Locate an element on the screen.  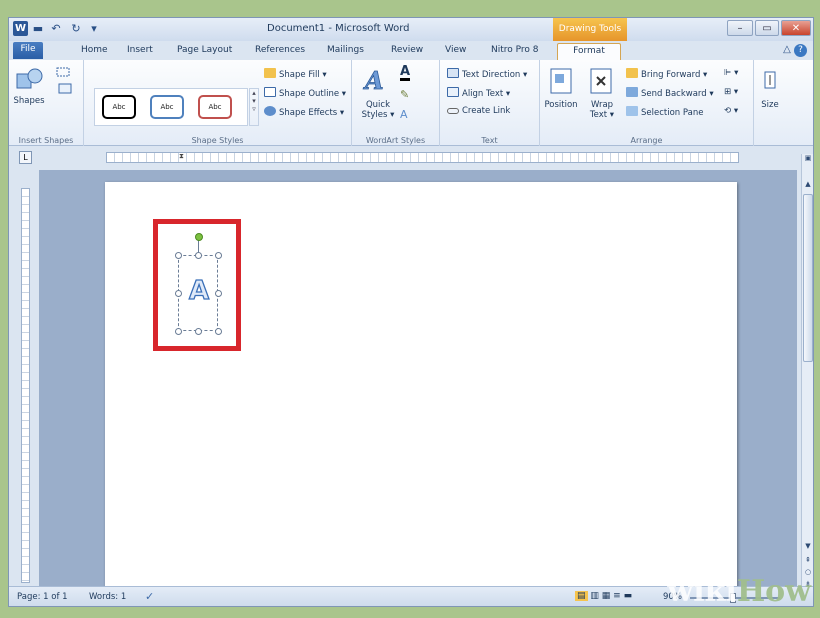
scroll-down-icon: ▼ is located at coordinates (807, 546).